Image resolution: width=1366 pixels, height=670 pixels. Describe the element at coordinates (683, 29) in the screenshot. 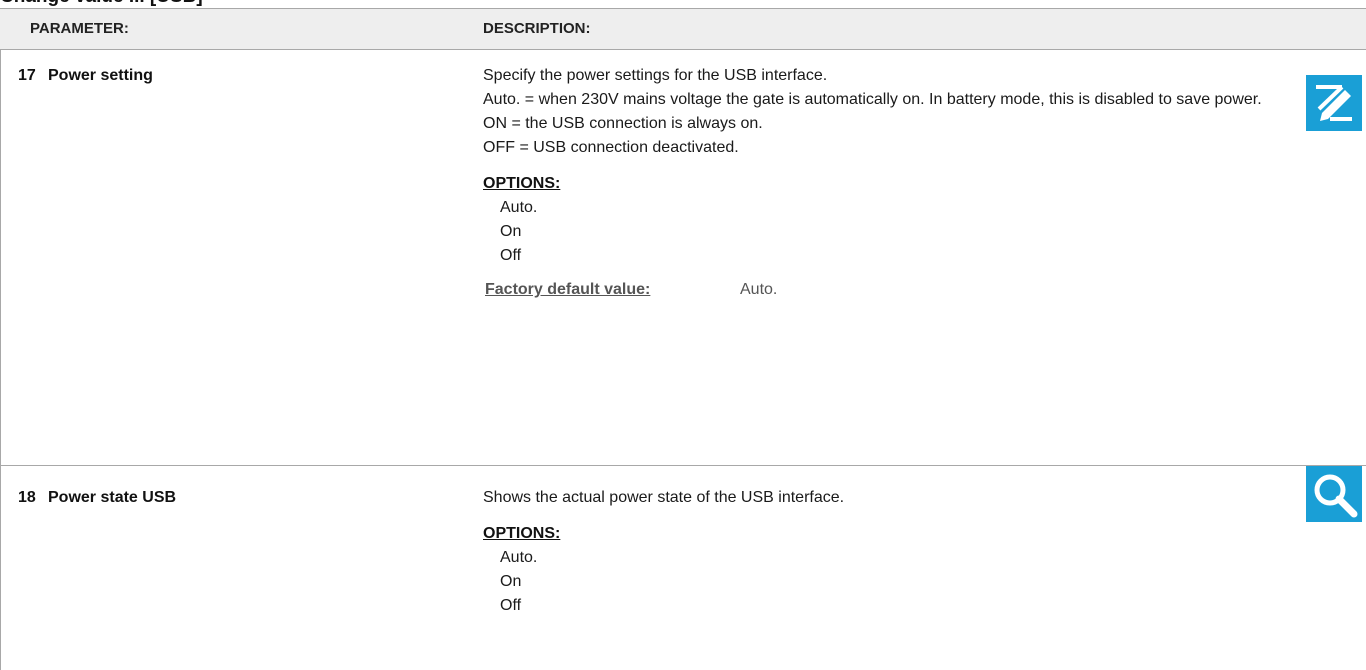

I see `table-header-row: PARAMETER: DESCRIPTION:` at that location.